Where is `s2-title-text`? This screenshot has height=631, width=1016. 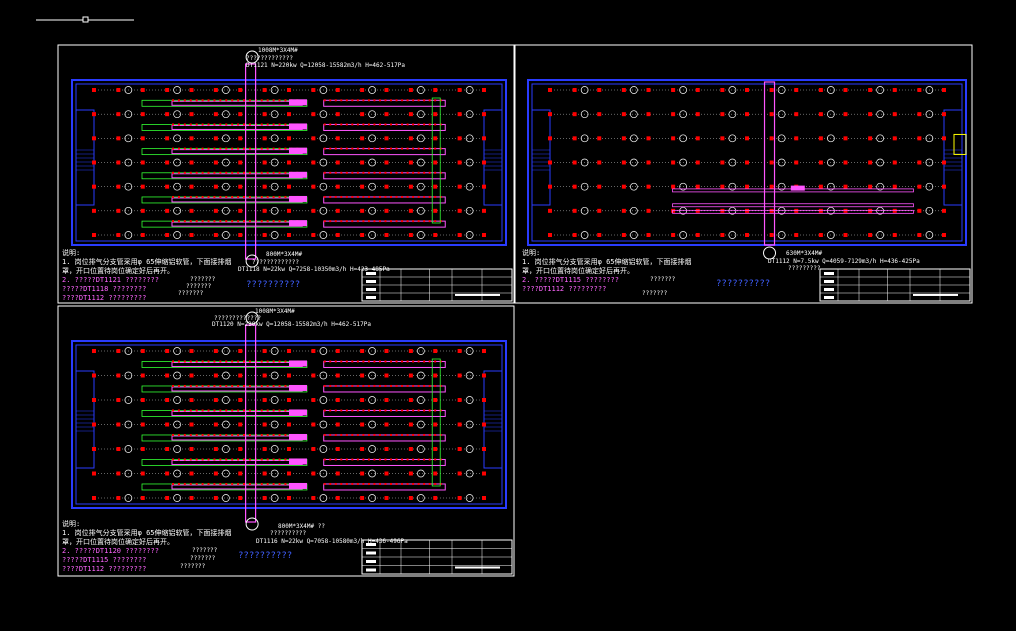 s2-title-text is located at coordinates (829, 273).